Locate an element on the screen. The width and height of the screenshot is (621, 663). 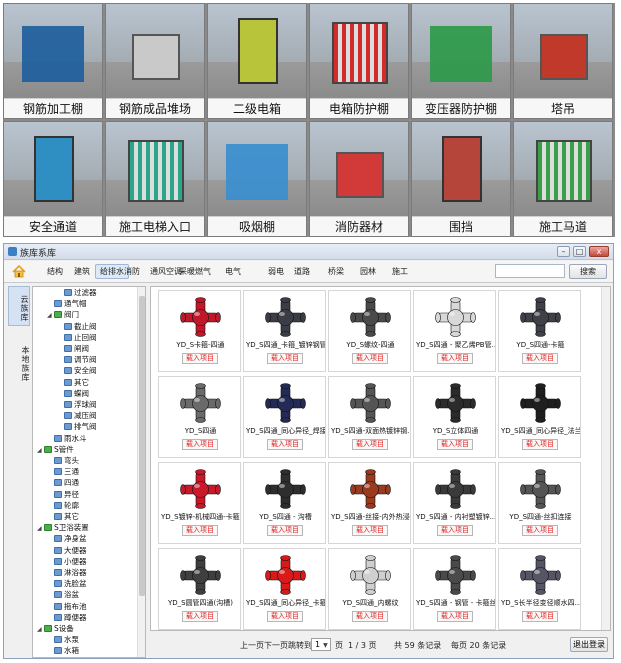
tree-node: 减压阀 is located at coordinates (77, 415).